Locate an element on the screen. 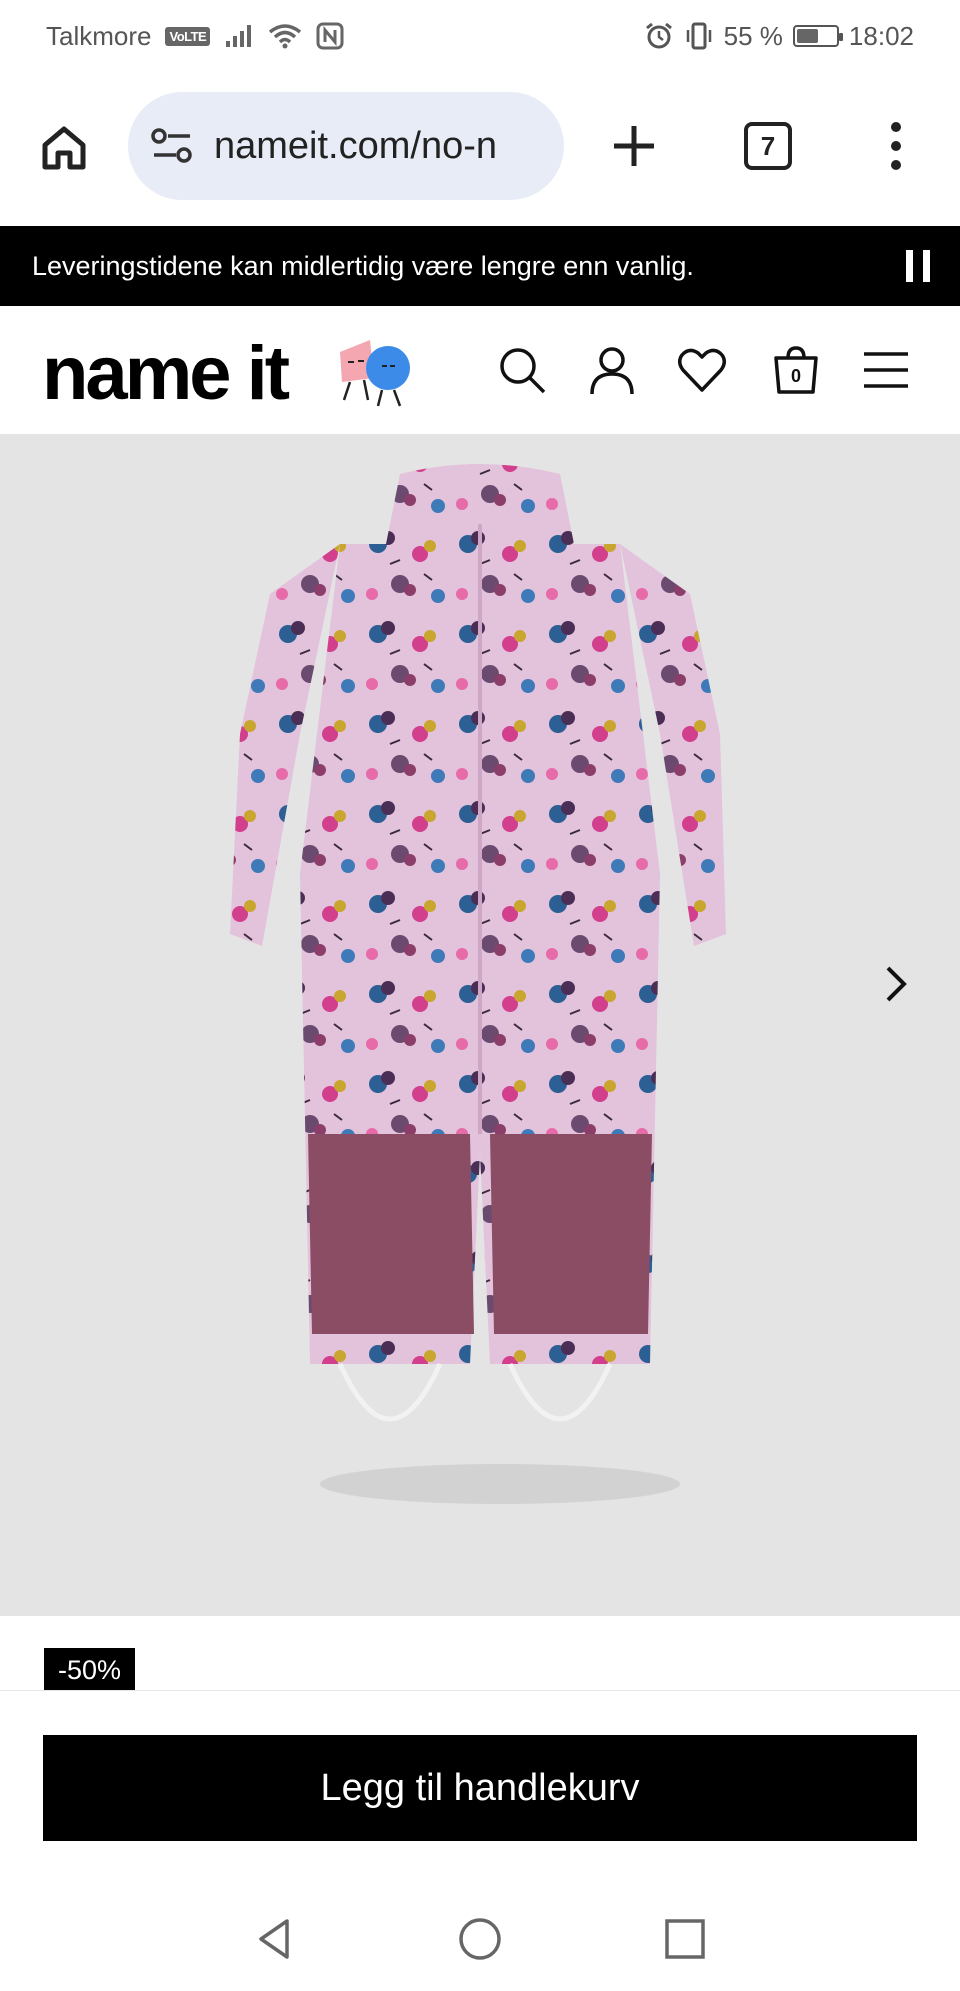 The height and width of the screenshot is (1991, 960). plus-icon is located at coordinates (634, 146).